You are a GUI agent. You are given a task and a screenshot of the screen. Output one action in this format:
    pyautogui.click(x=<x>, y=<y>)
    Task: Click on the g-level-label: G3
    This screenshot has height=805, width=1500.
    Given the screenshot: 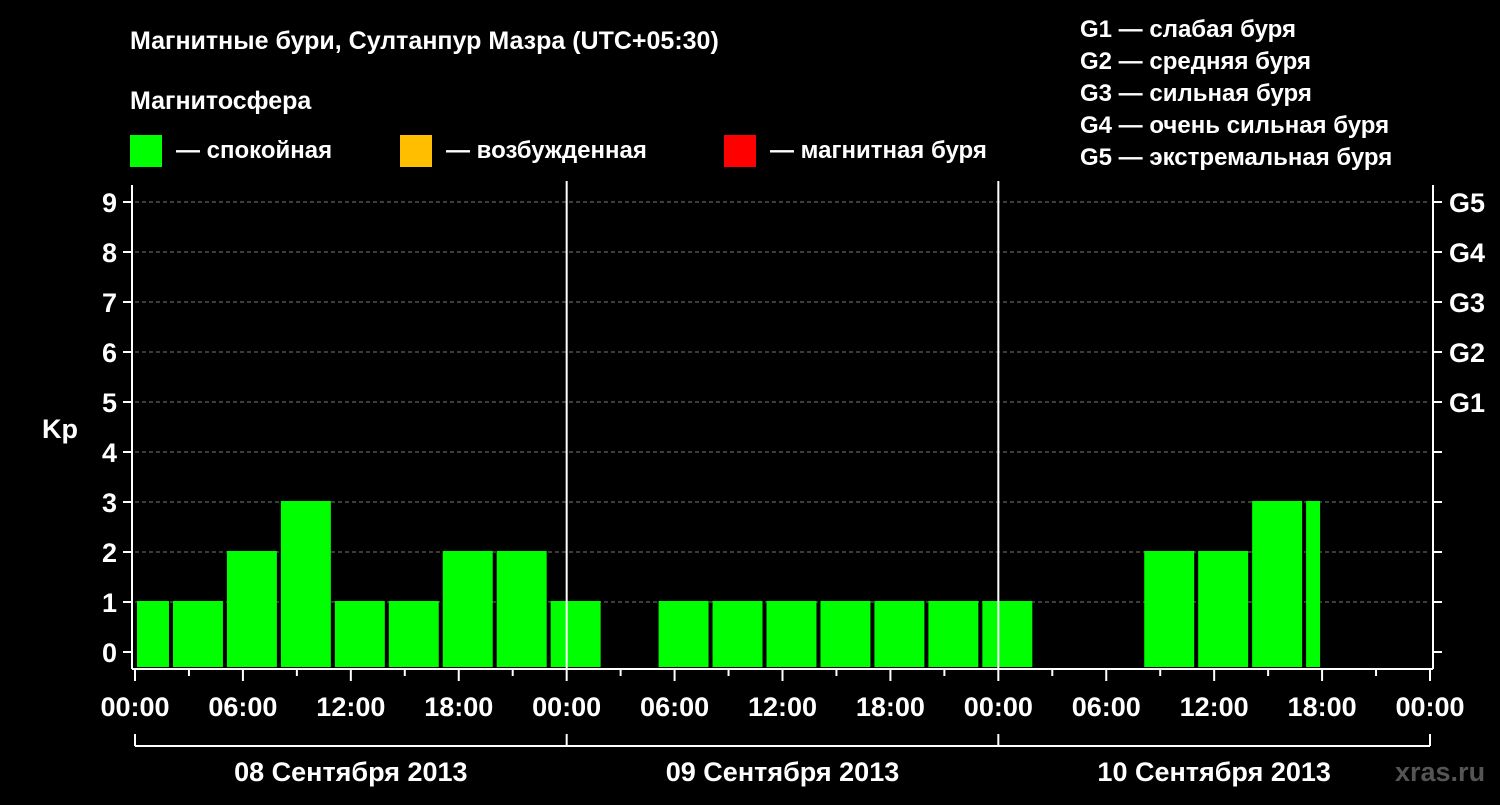 What is the action you would take?
    pyautogui.click(x=1467, y=303)
    